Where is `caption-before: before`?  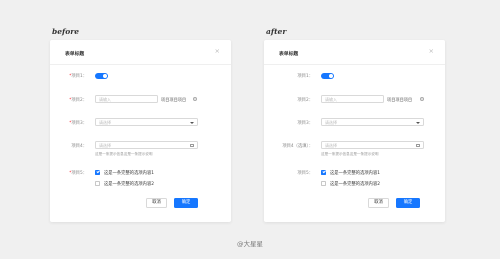
caption-before: before is located at coordinates (65, 31).